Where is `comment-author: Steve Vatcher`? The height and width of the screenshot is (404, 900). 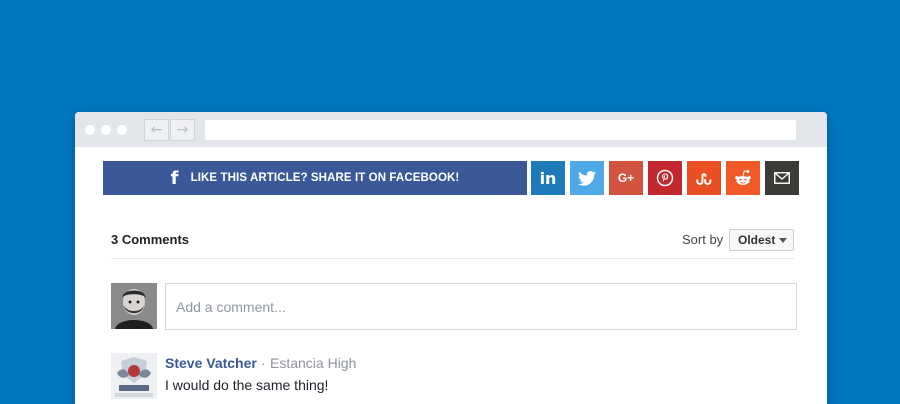 comment-author: Steve Vatcher is located at coordinates (211, 363).